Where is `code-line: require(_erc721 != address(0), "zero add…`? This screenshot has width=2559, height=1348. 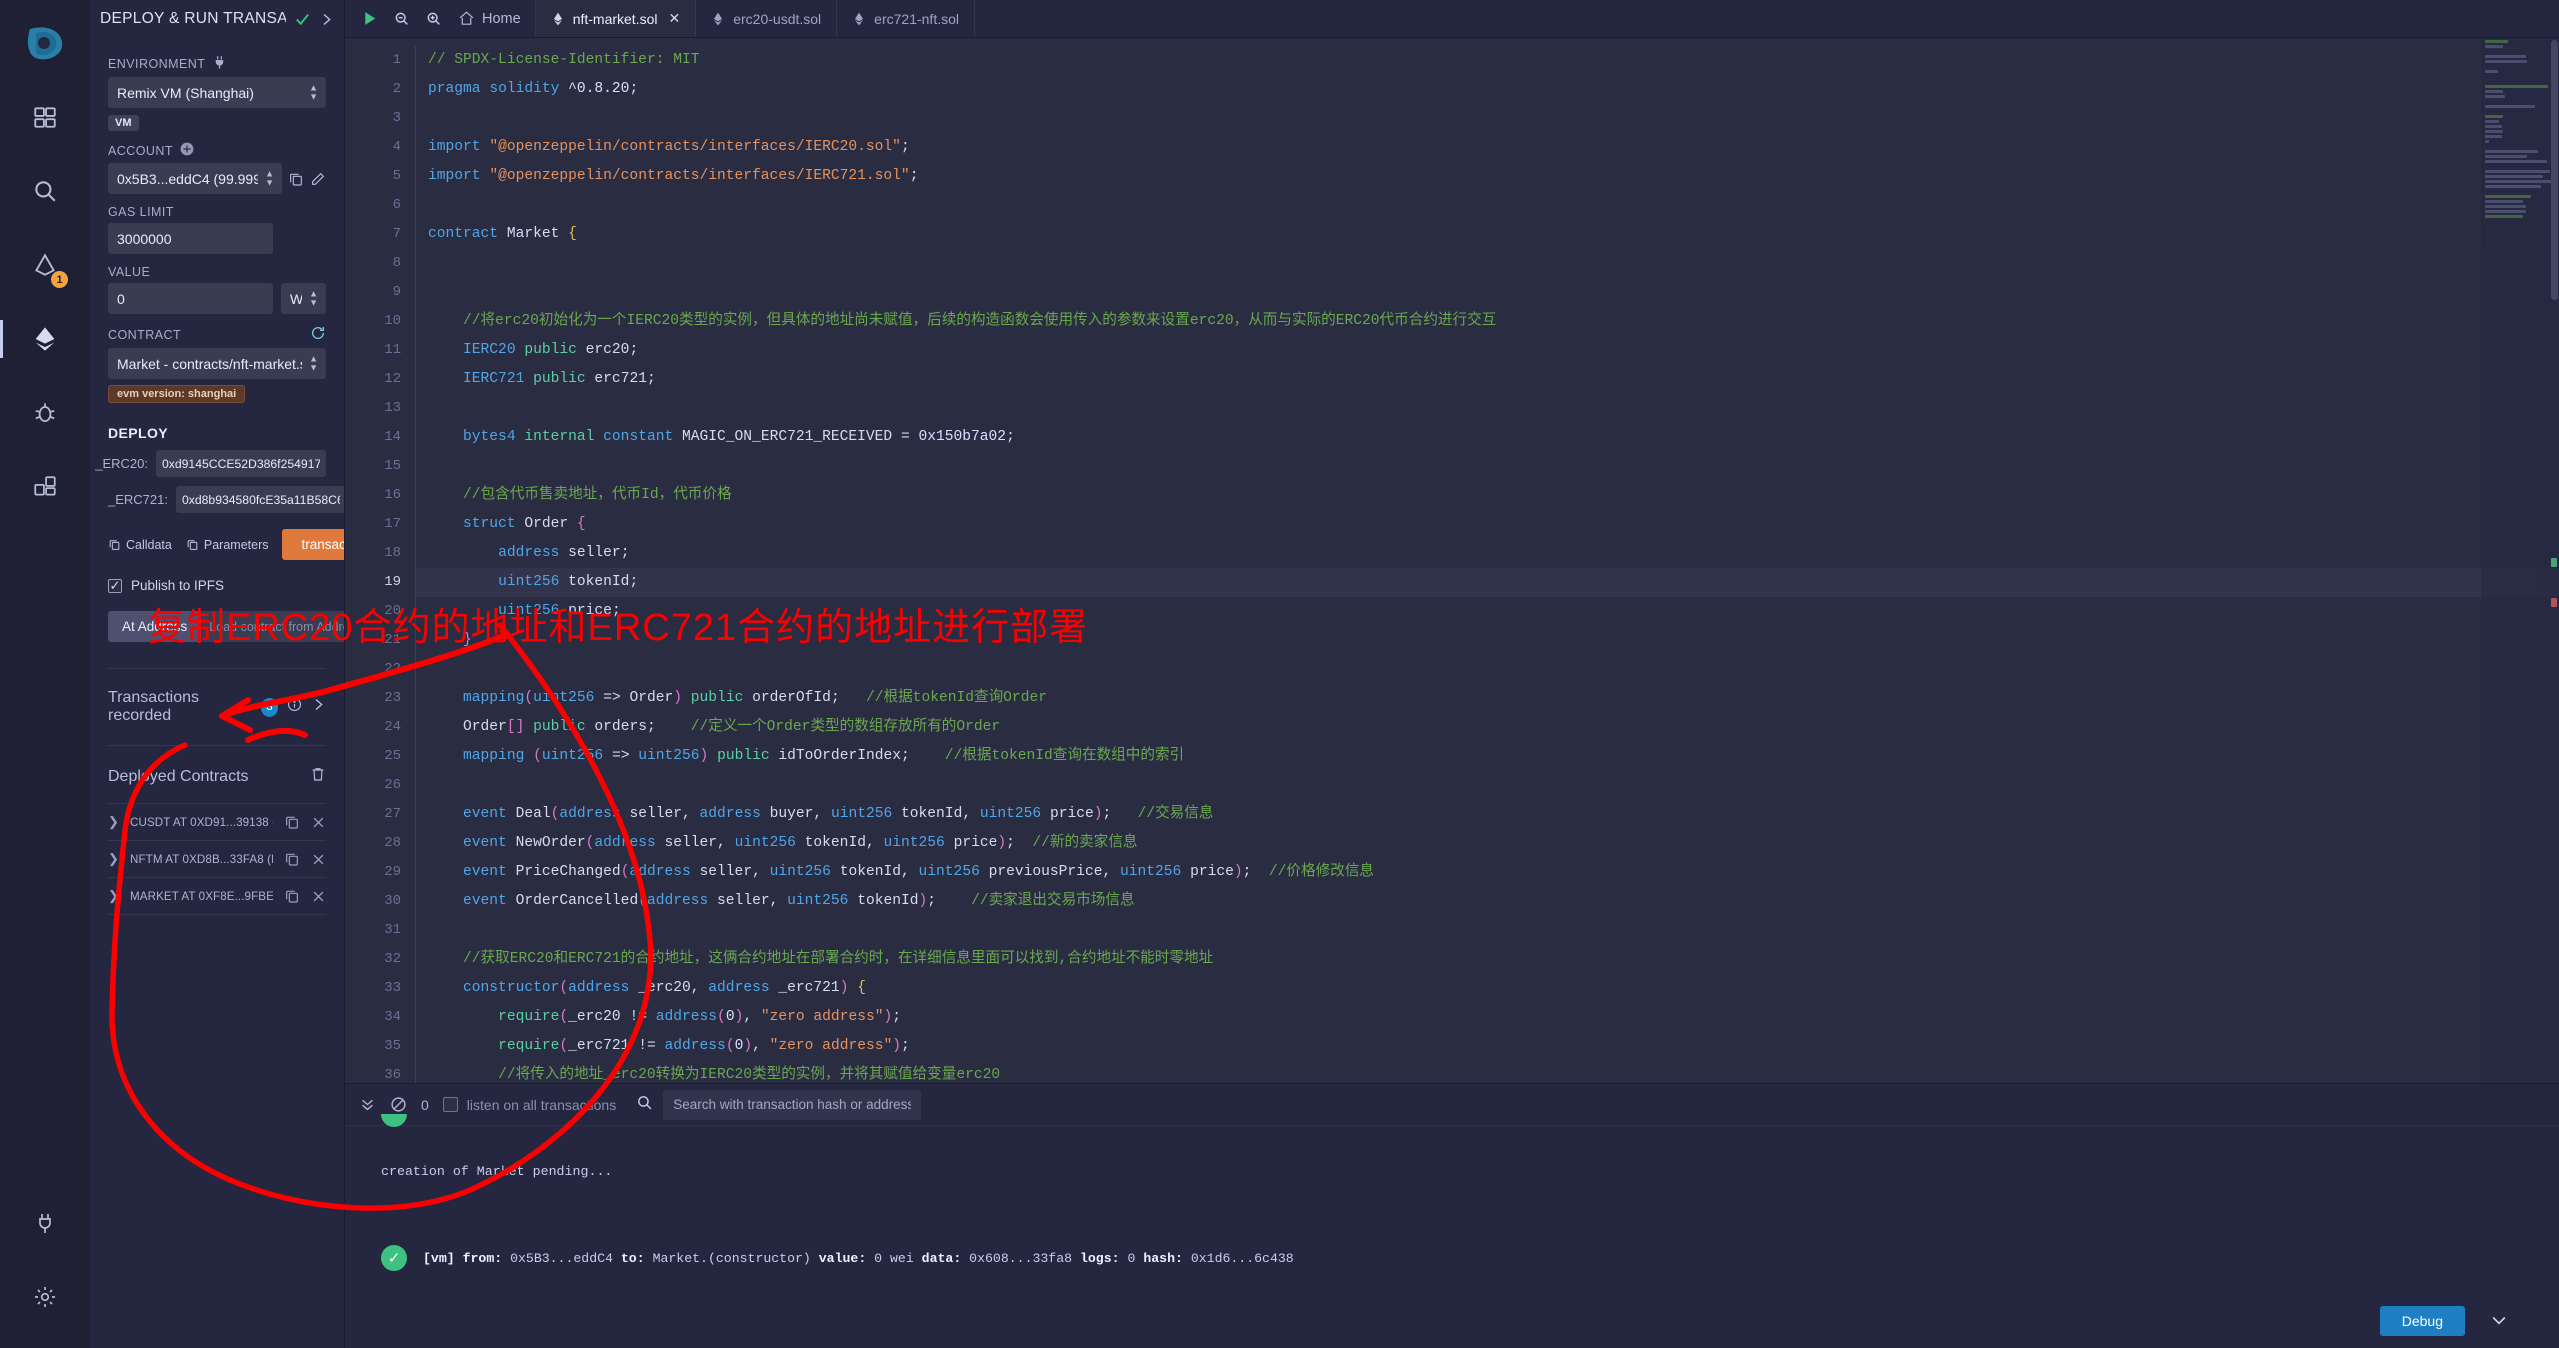 code-line: require(_erc721 != address(0), "zero add… is located at coordinates (1493, 1046).